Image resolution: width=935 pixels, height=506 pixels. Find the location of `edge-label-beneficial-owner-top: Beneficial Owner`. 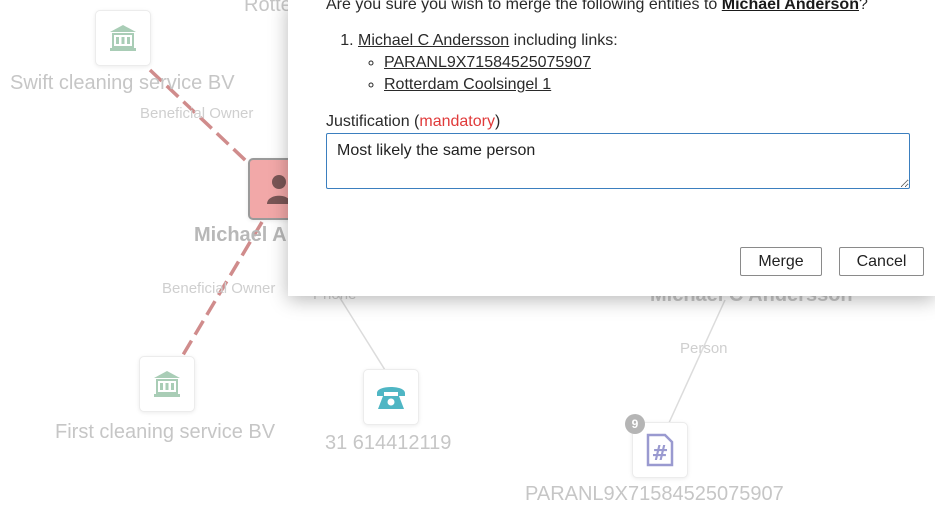

edge-label-beneficial-owner-top: Beneficial Owner is located at coordinates (197, 113).